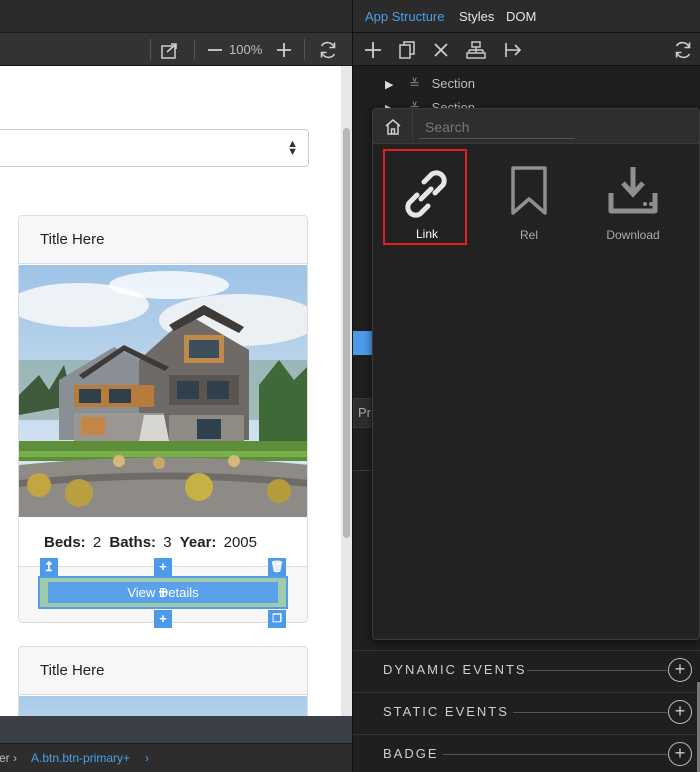  Describe the element at coordinates (389, 85) in the screenshot. I see `expand-arrow-icon: ▶` at that location.